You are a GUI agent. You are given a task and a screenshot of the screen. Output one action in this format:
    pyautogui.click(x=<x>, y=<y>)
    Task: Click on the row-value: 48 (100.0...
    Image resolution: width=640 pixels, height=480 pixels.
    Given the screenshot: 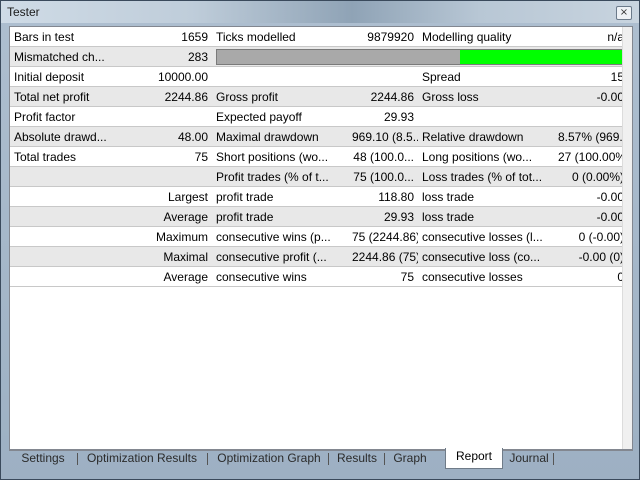 What is the action you would take?
    pyautogui.click(x=383, y=156)
    